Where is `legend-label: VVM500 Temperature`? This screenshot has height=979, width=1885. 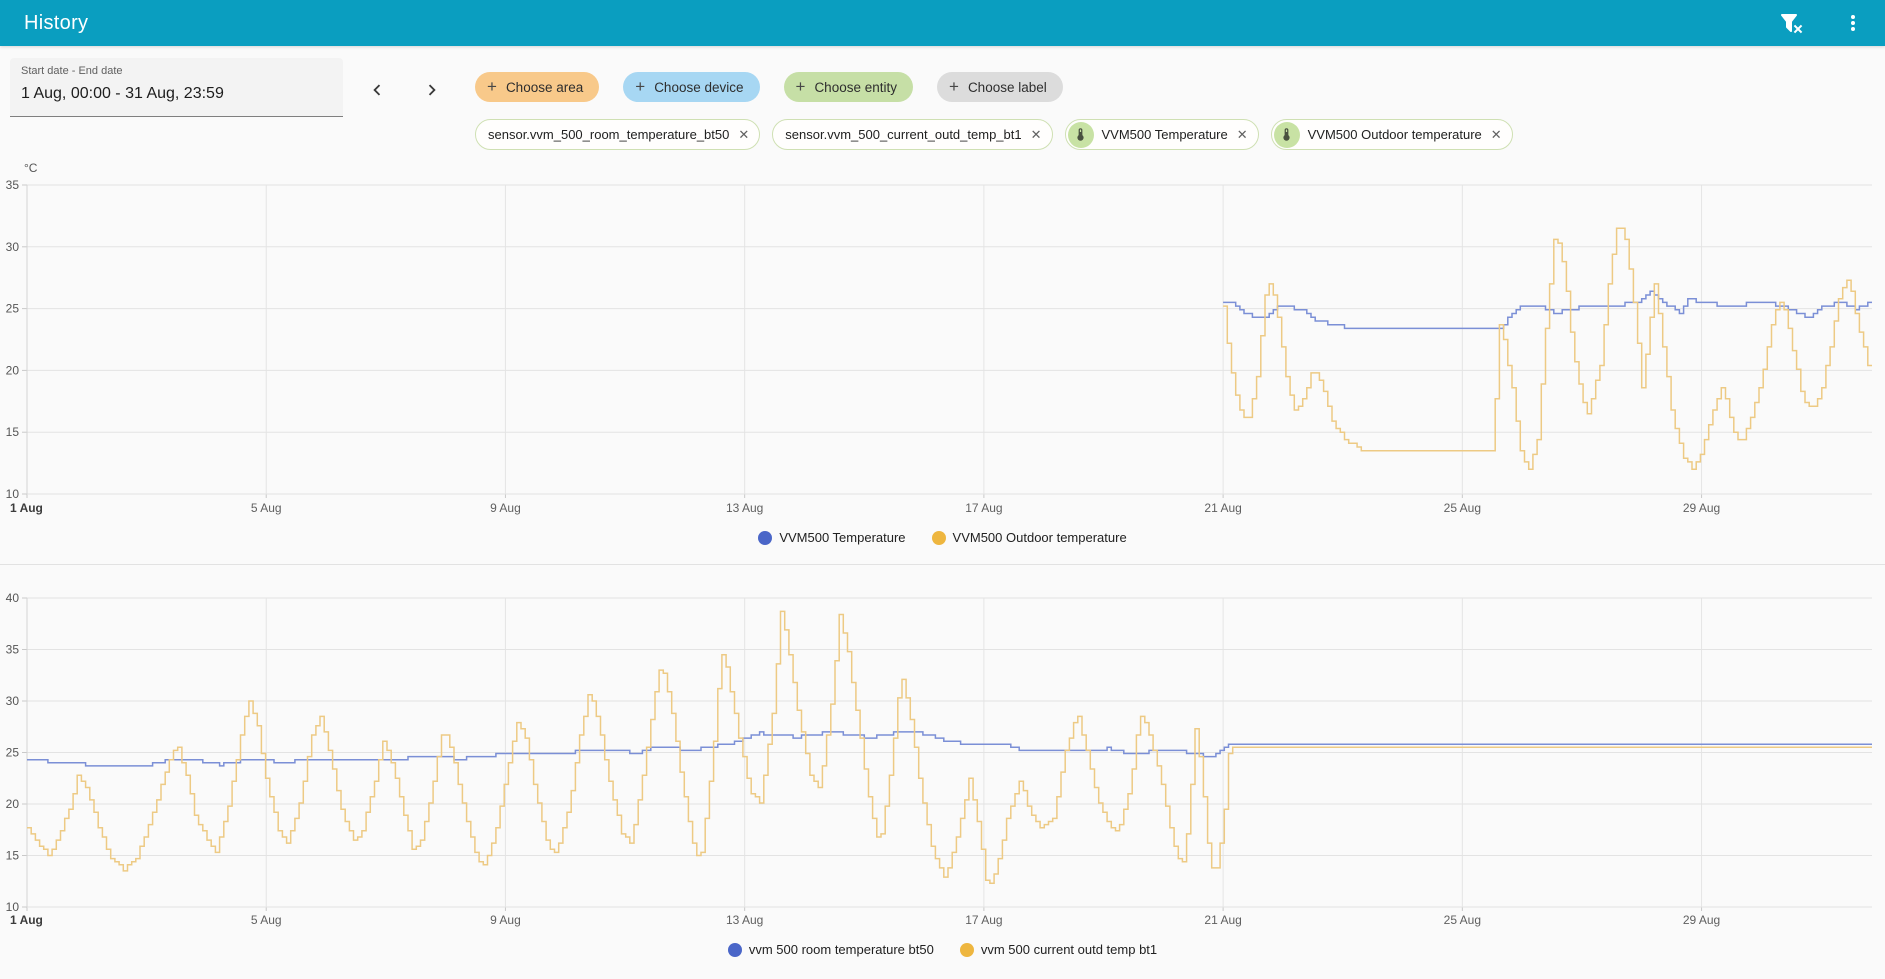
legend-label: VVM500 Temperature is located at coordinates (842, 537).